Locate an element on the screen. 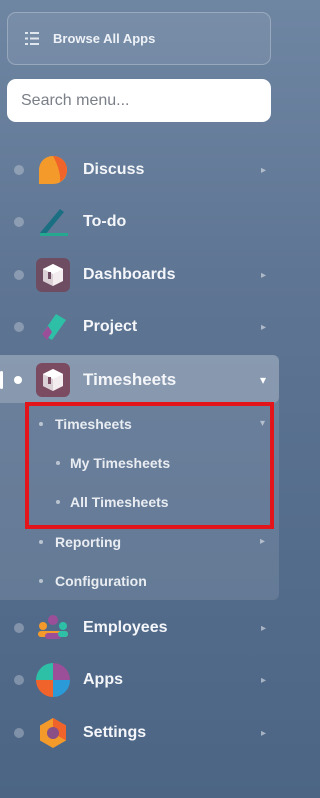 This screenshot has height=798, width=320. dashboards-icon is located at coordinates (53, 275).